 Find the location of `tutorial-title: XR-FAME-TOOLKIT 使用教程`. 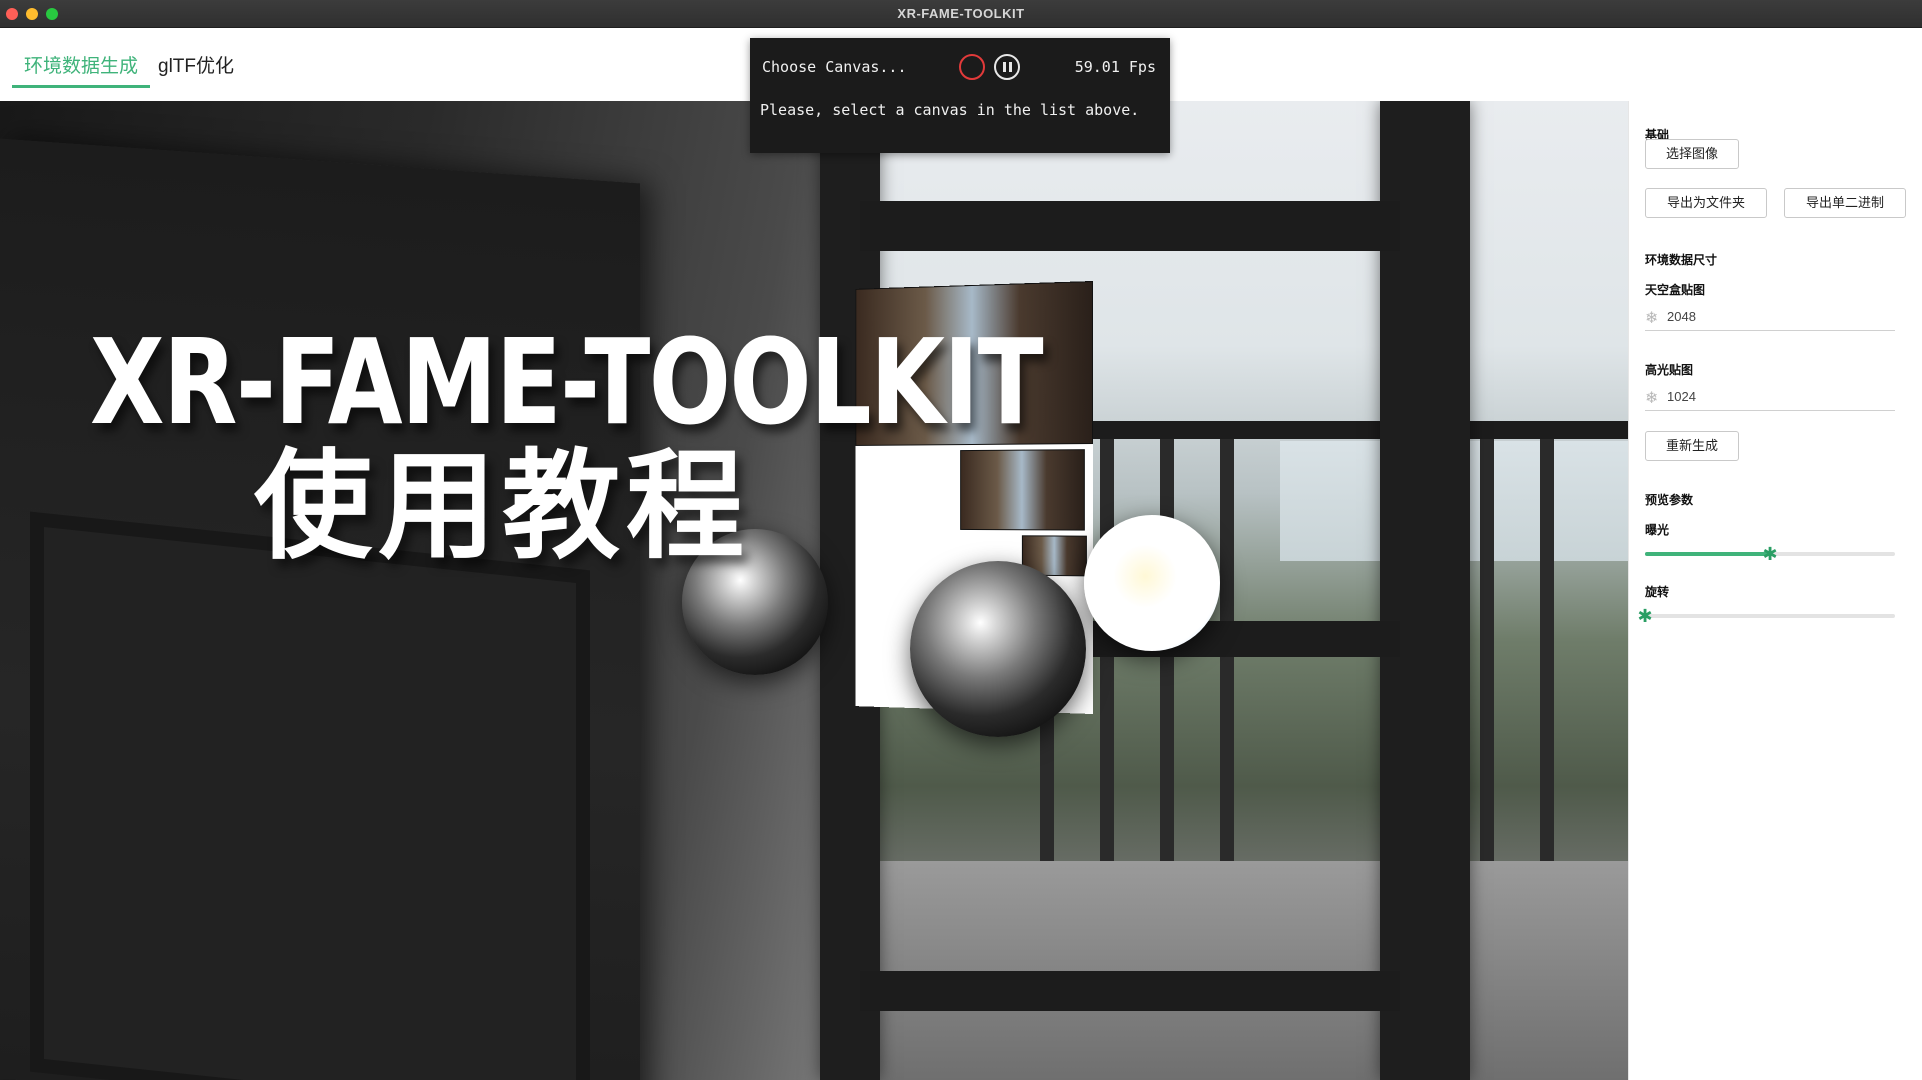

tutorial-title: XR-FAME-TOOLKIT 使用教程 is located at coordinates (567, 444).